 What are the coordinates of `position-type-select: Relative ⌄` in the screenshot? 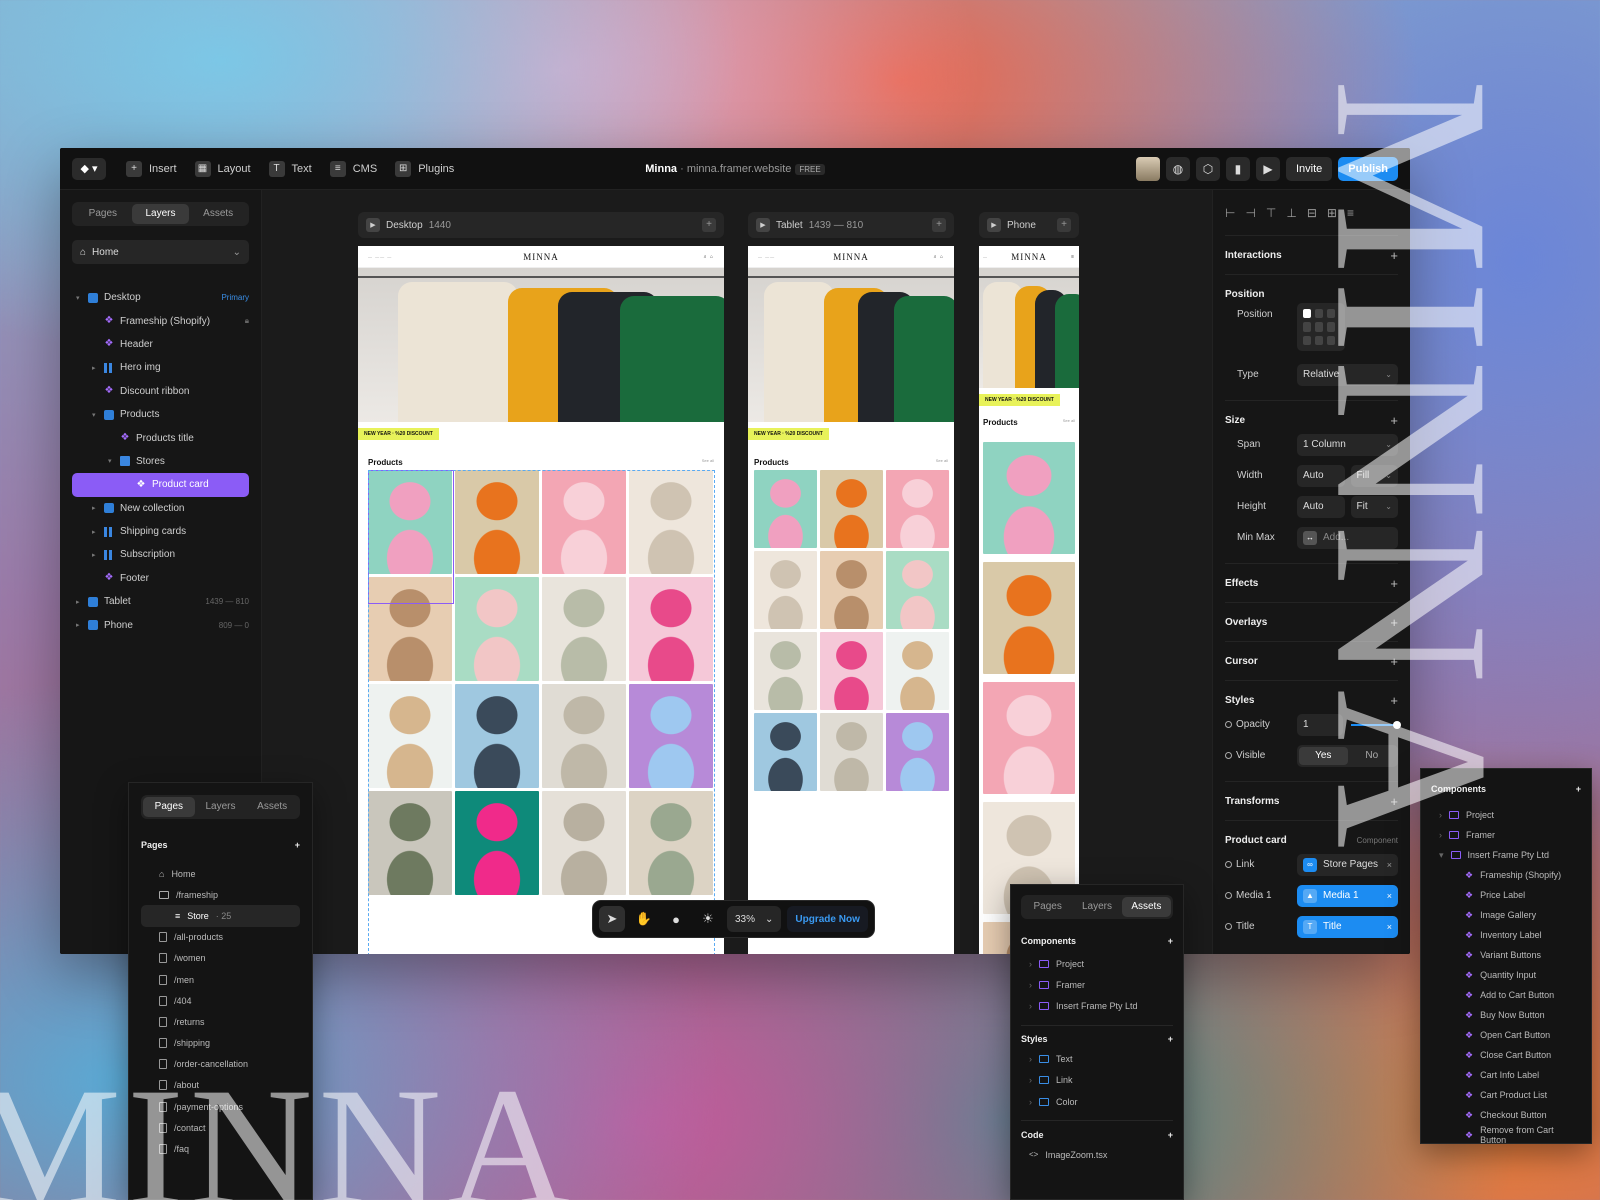 It's located at (1347, 374).